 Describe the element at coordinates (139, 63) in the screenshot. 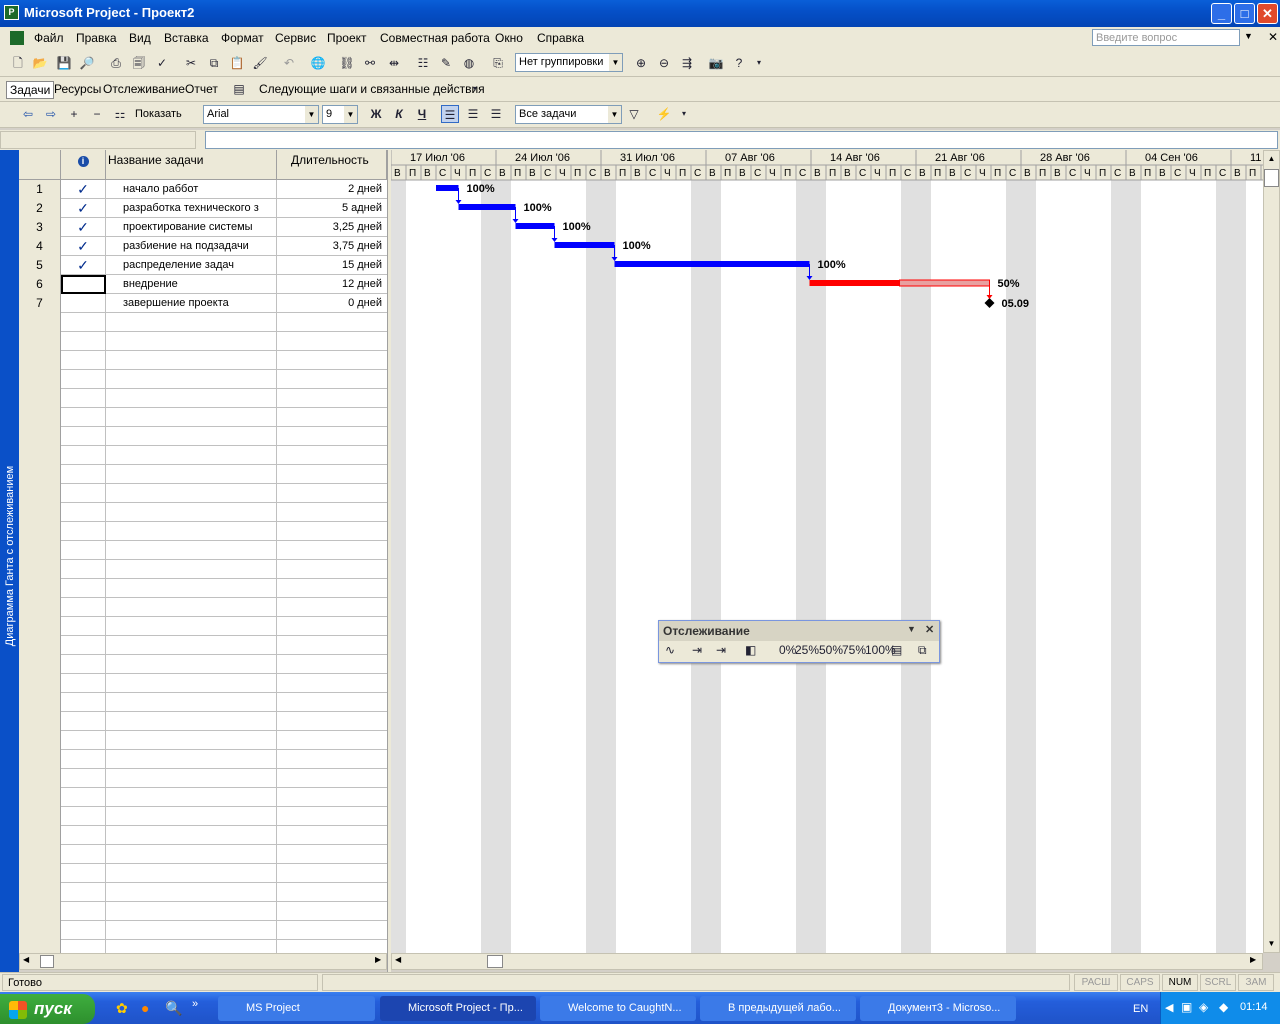

I see `preview-icon: 🗐` at that location.